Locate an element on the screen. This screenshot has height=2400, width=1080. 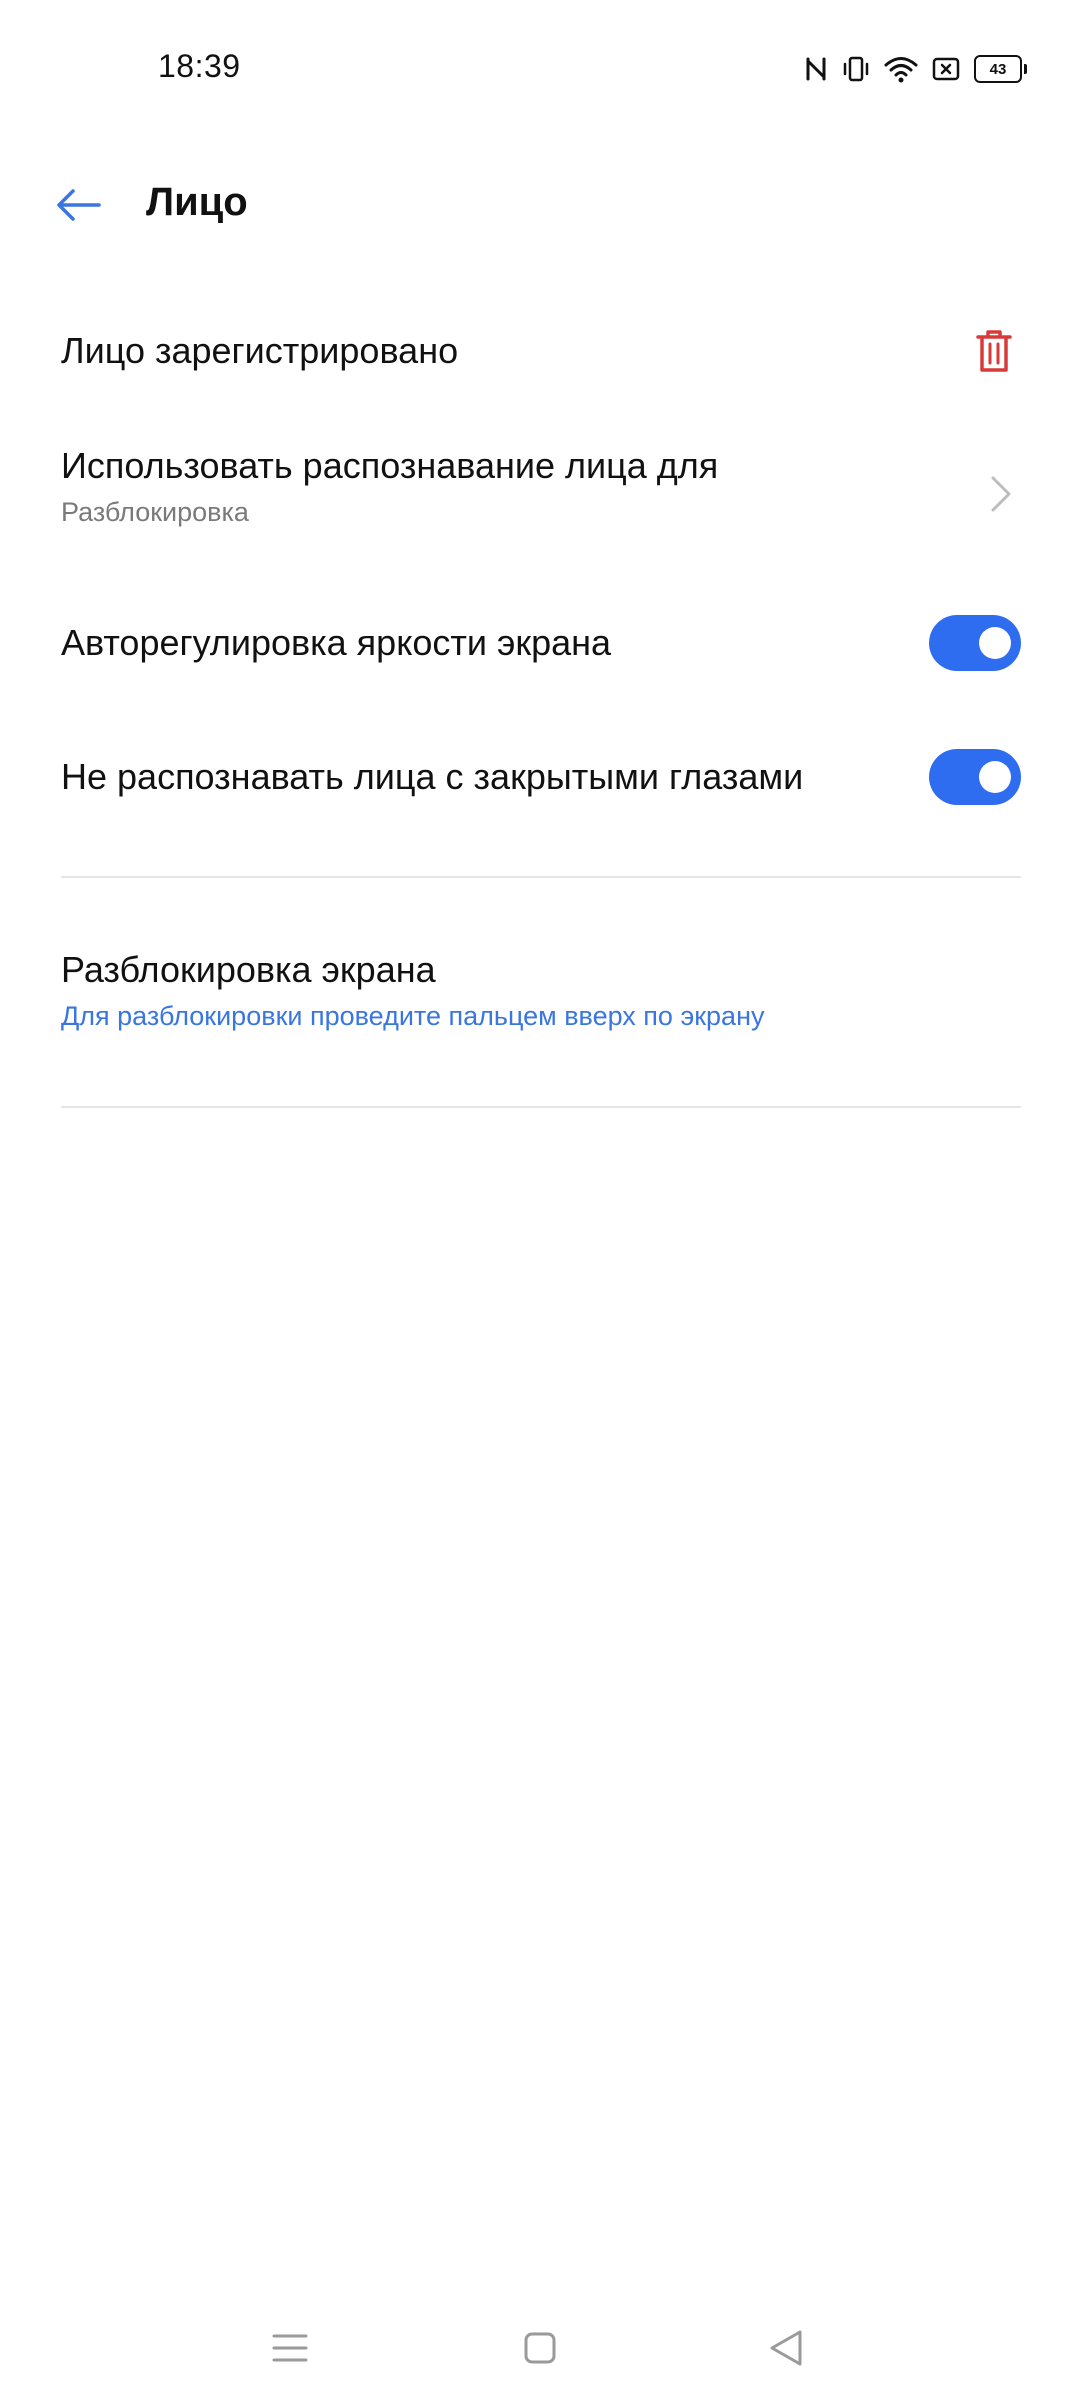
battery-level: 43 is located at coordinates (998, 69).